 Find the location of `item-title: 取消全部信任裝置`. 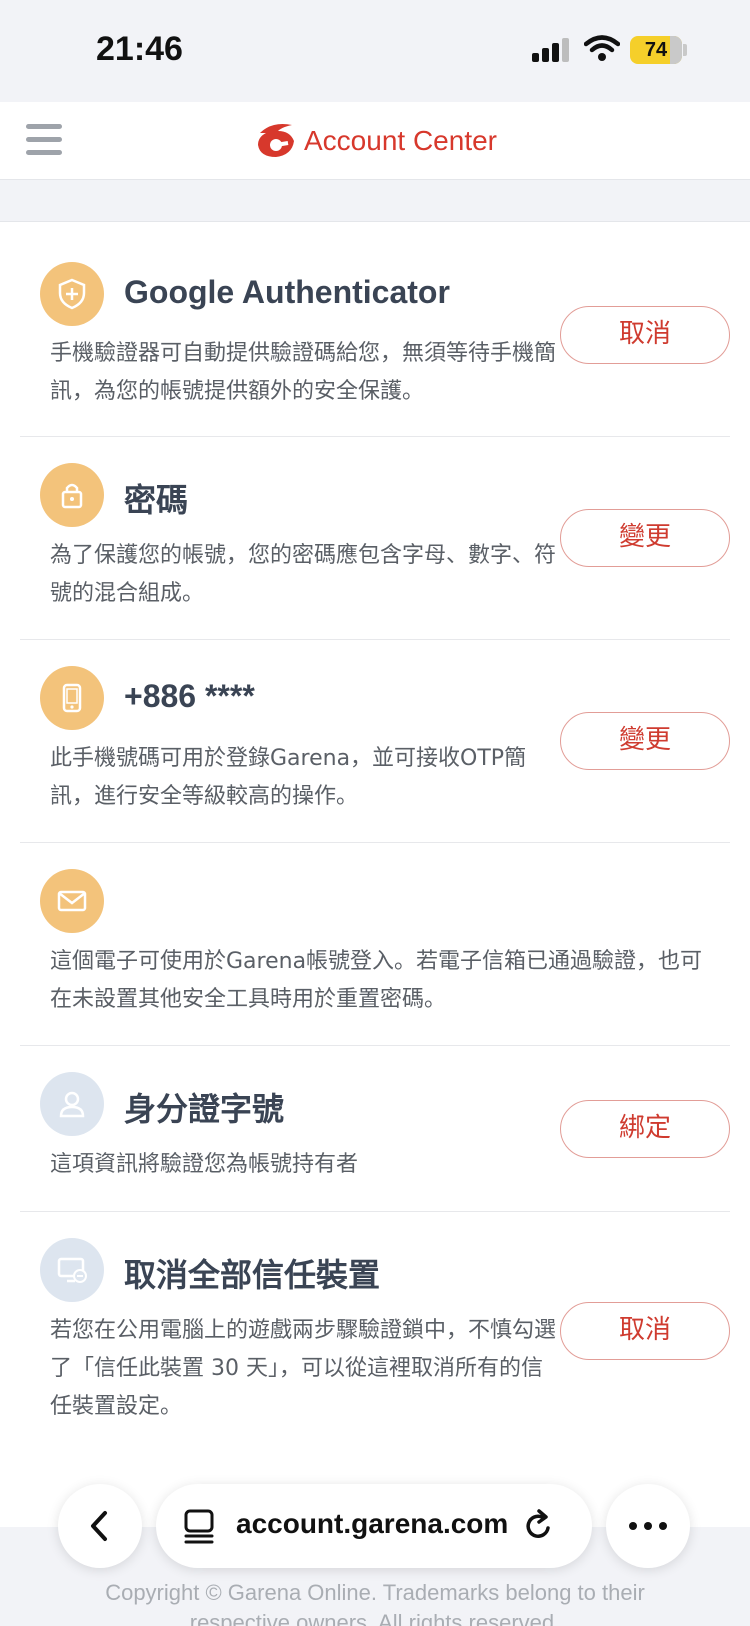

item-title: 取消全部信任裝置 is located at coordinates (252, 1275).